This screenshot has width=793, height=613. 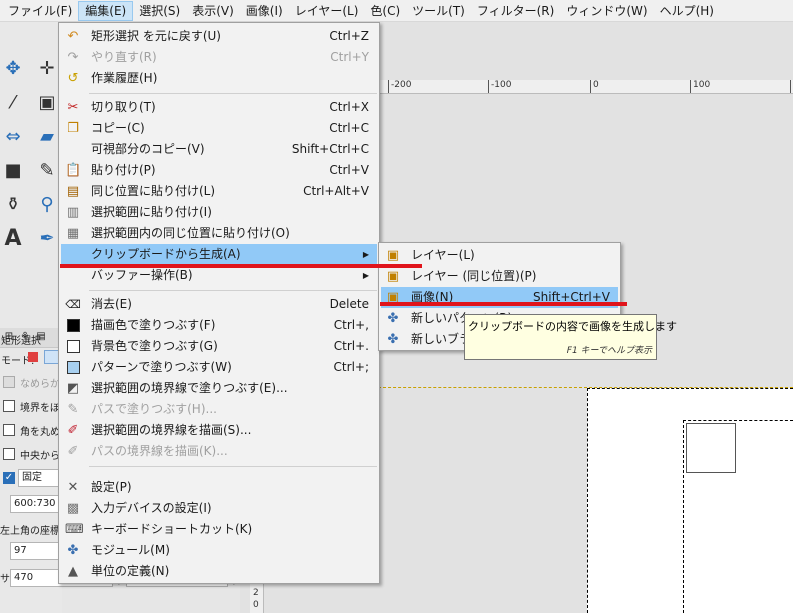 What do you see at coordinates (13, 69) in the screenshot?
I see `move-tool-icon: ✥` at bounding box center [13, 69].